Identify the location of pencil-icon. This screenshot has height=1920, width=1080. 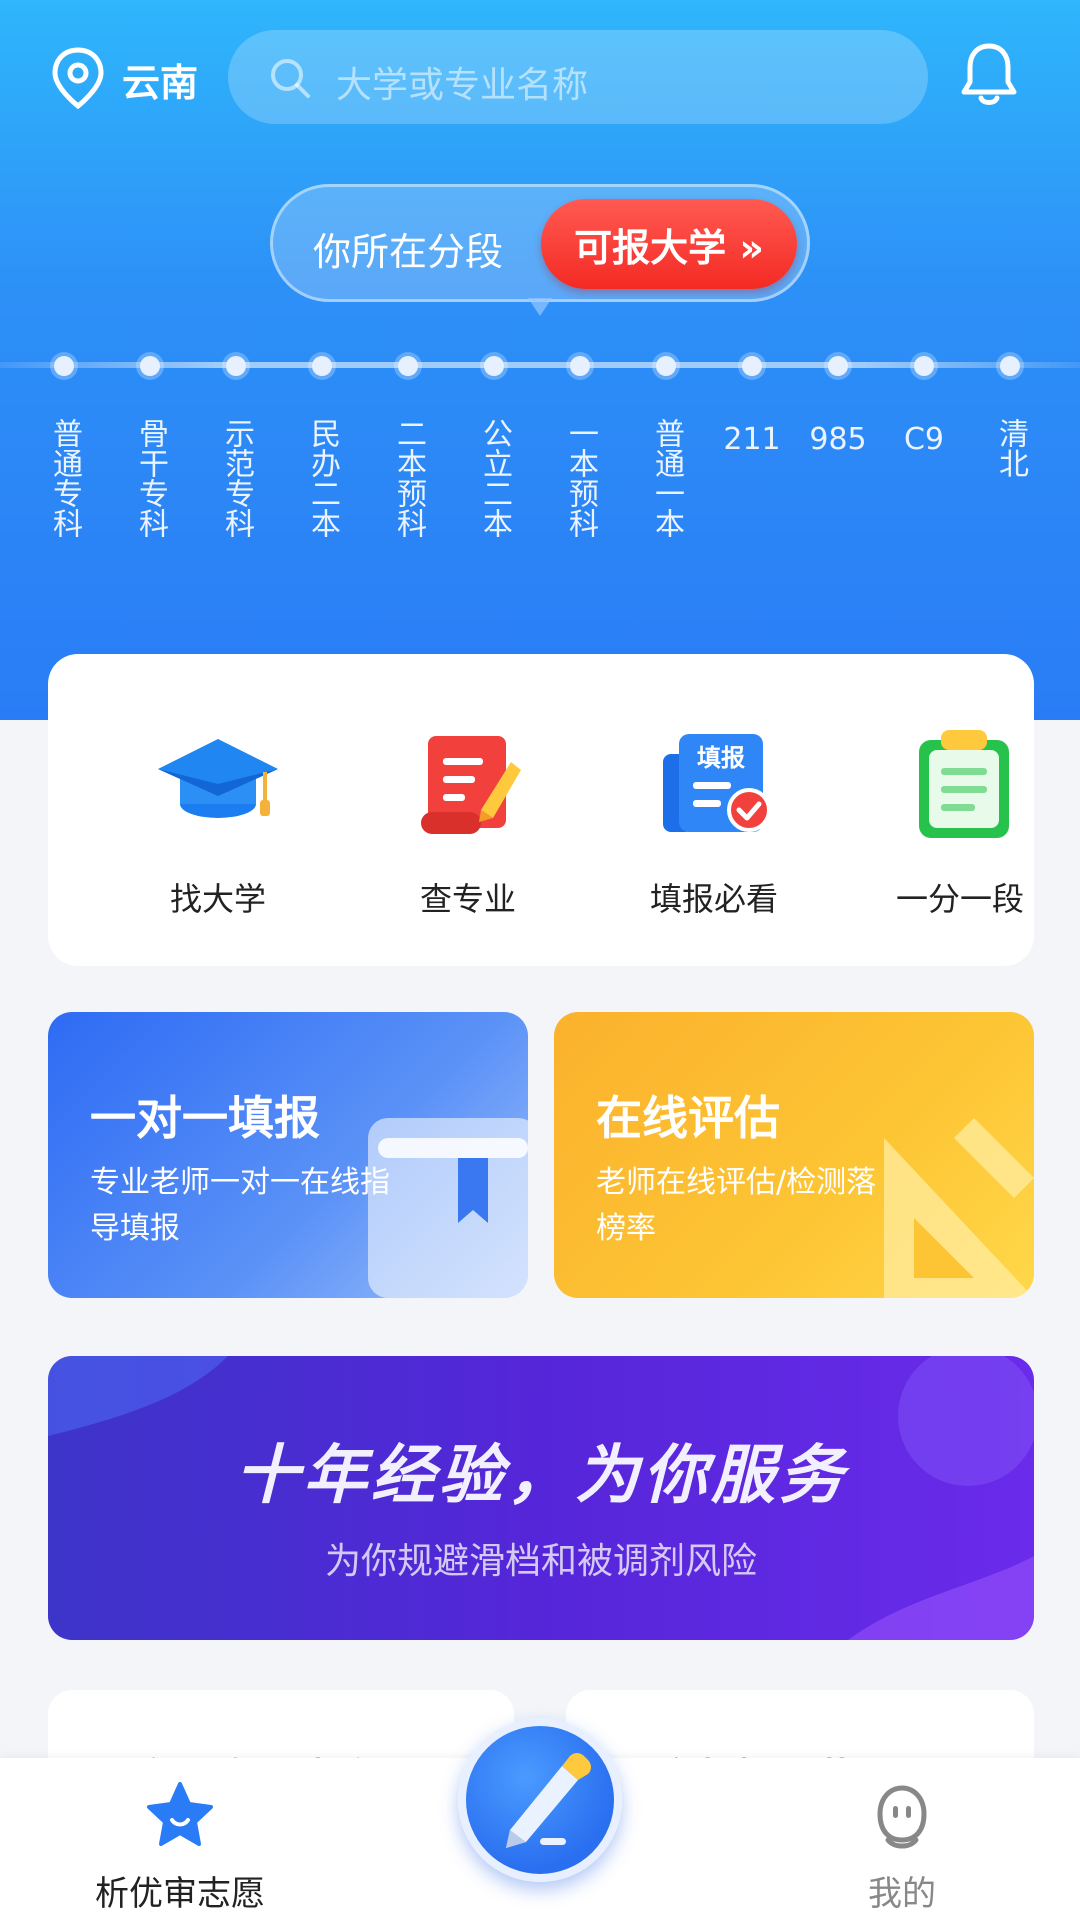
(548, 1800).